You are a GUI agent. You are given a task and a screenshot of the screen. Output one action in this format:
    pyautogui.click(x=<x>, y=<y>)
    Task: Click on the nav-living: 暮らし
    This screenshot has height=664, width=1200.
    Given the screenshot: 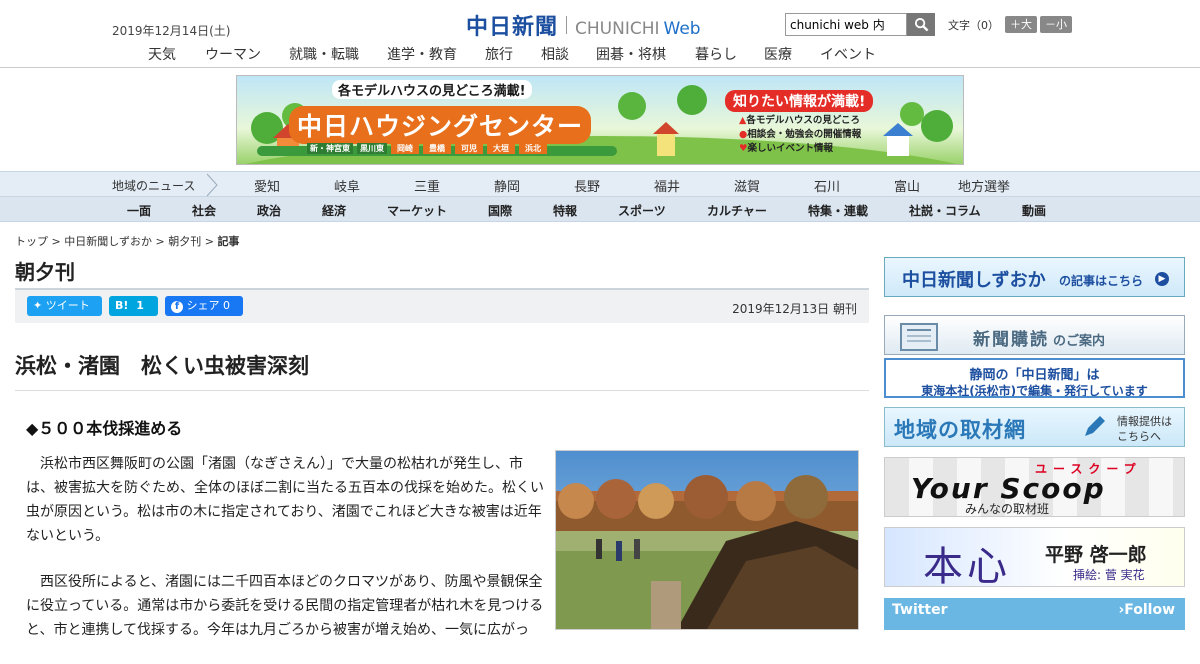 What is the action you would take?
    pyautogui.click(x=716, y=54)
    